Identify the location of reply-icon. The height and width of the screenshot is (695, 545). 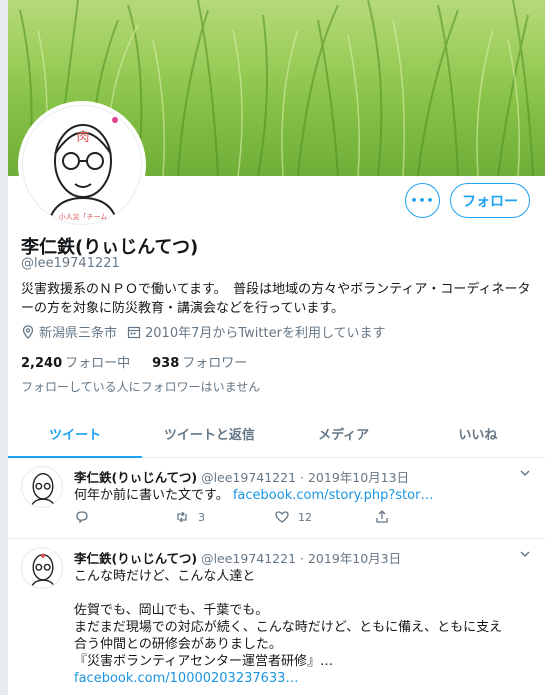
(82, 517).